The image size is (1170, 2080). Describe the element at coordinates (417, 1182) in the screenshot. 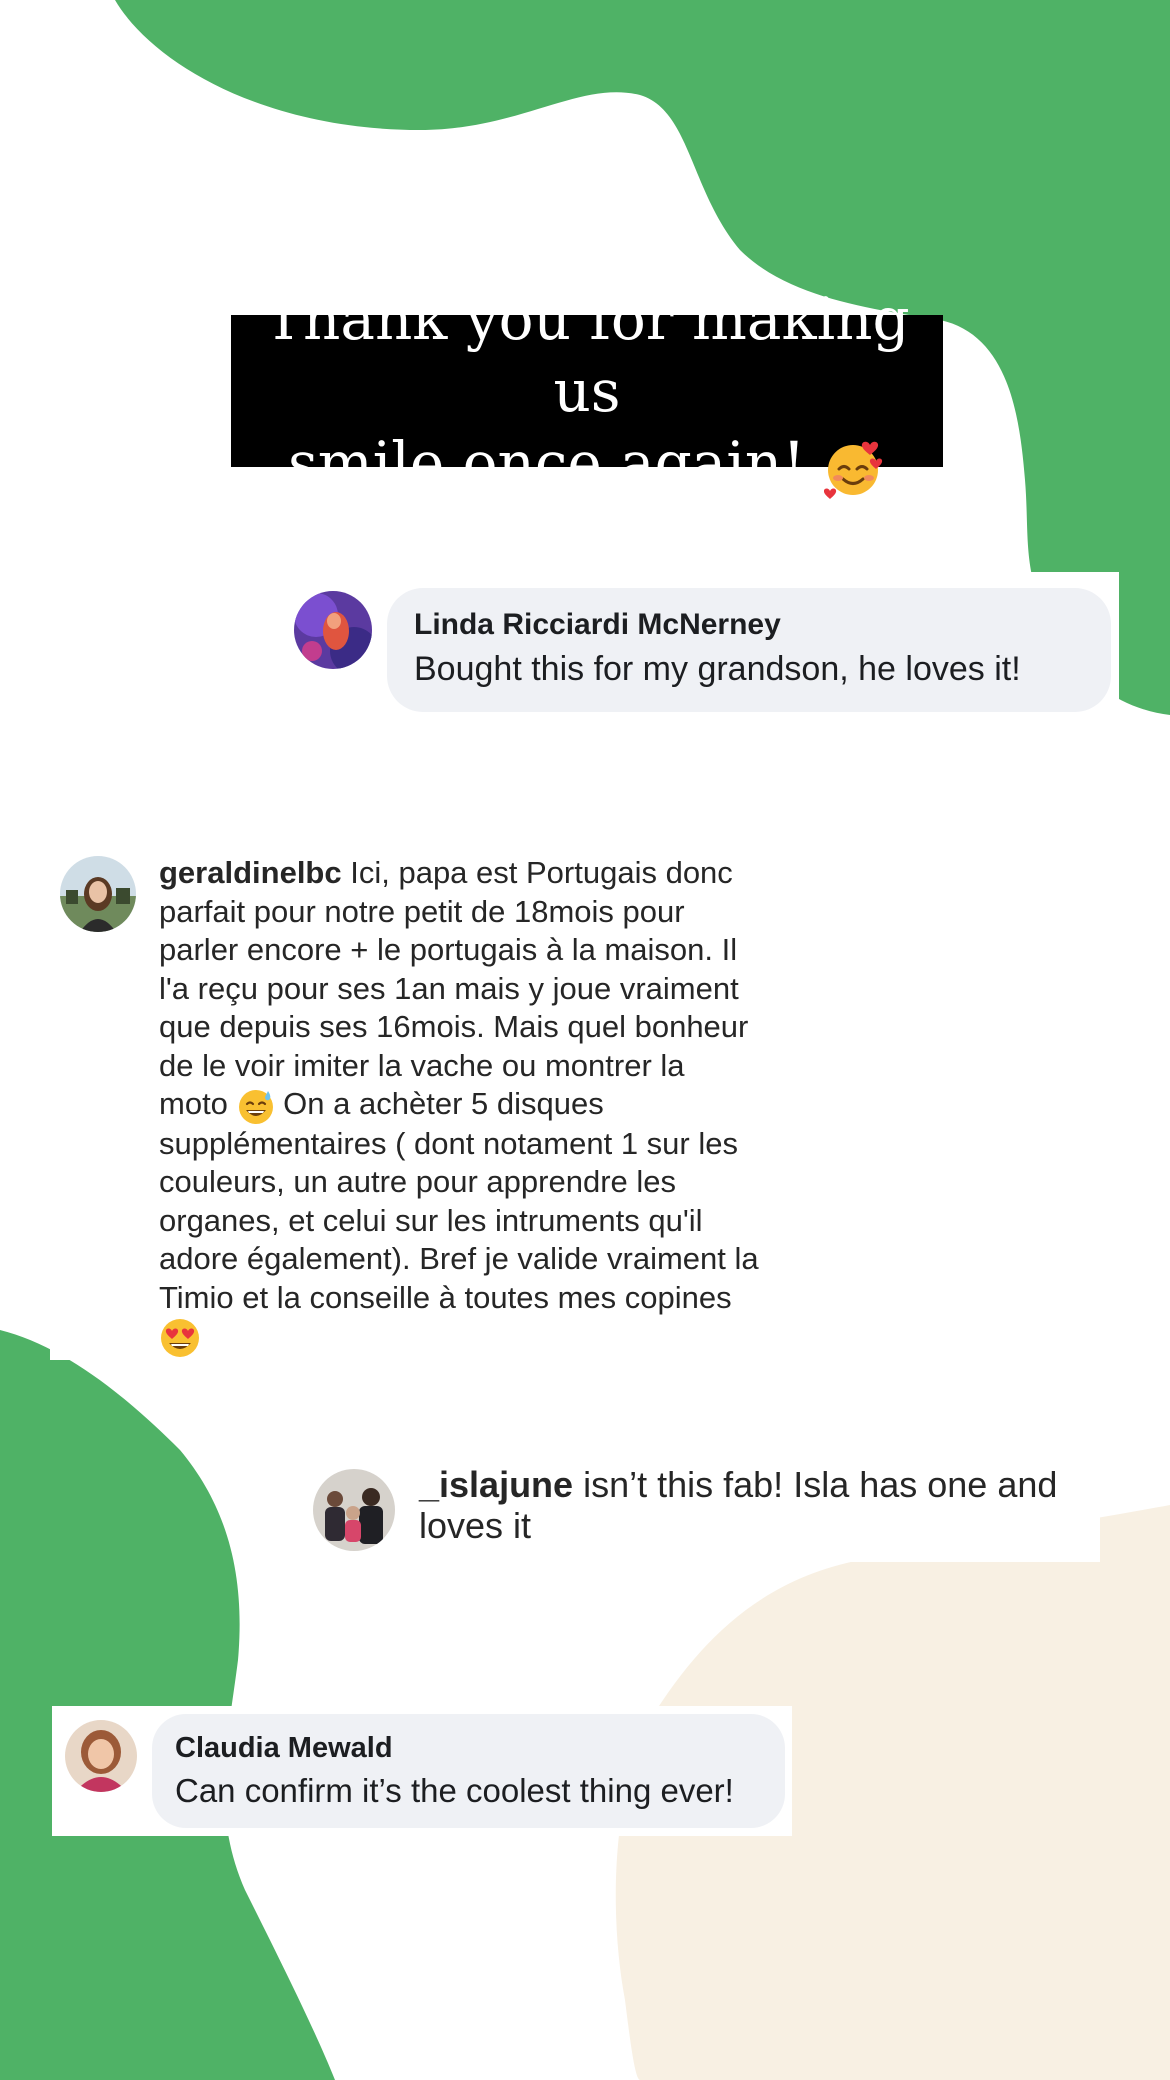

I see `comment-line: couleurs, un autre pour apprendre les` at that location.